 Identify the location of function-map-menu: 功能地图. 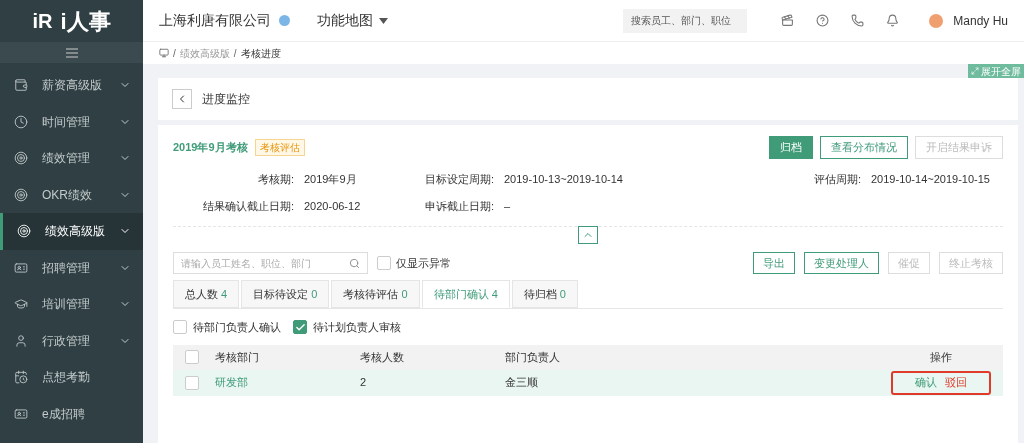
(352, 20).